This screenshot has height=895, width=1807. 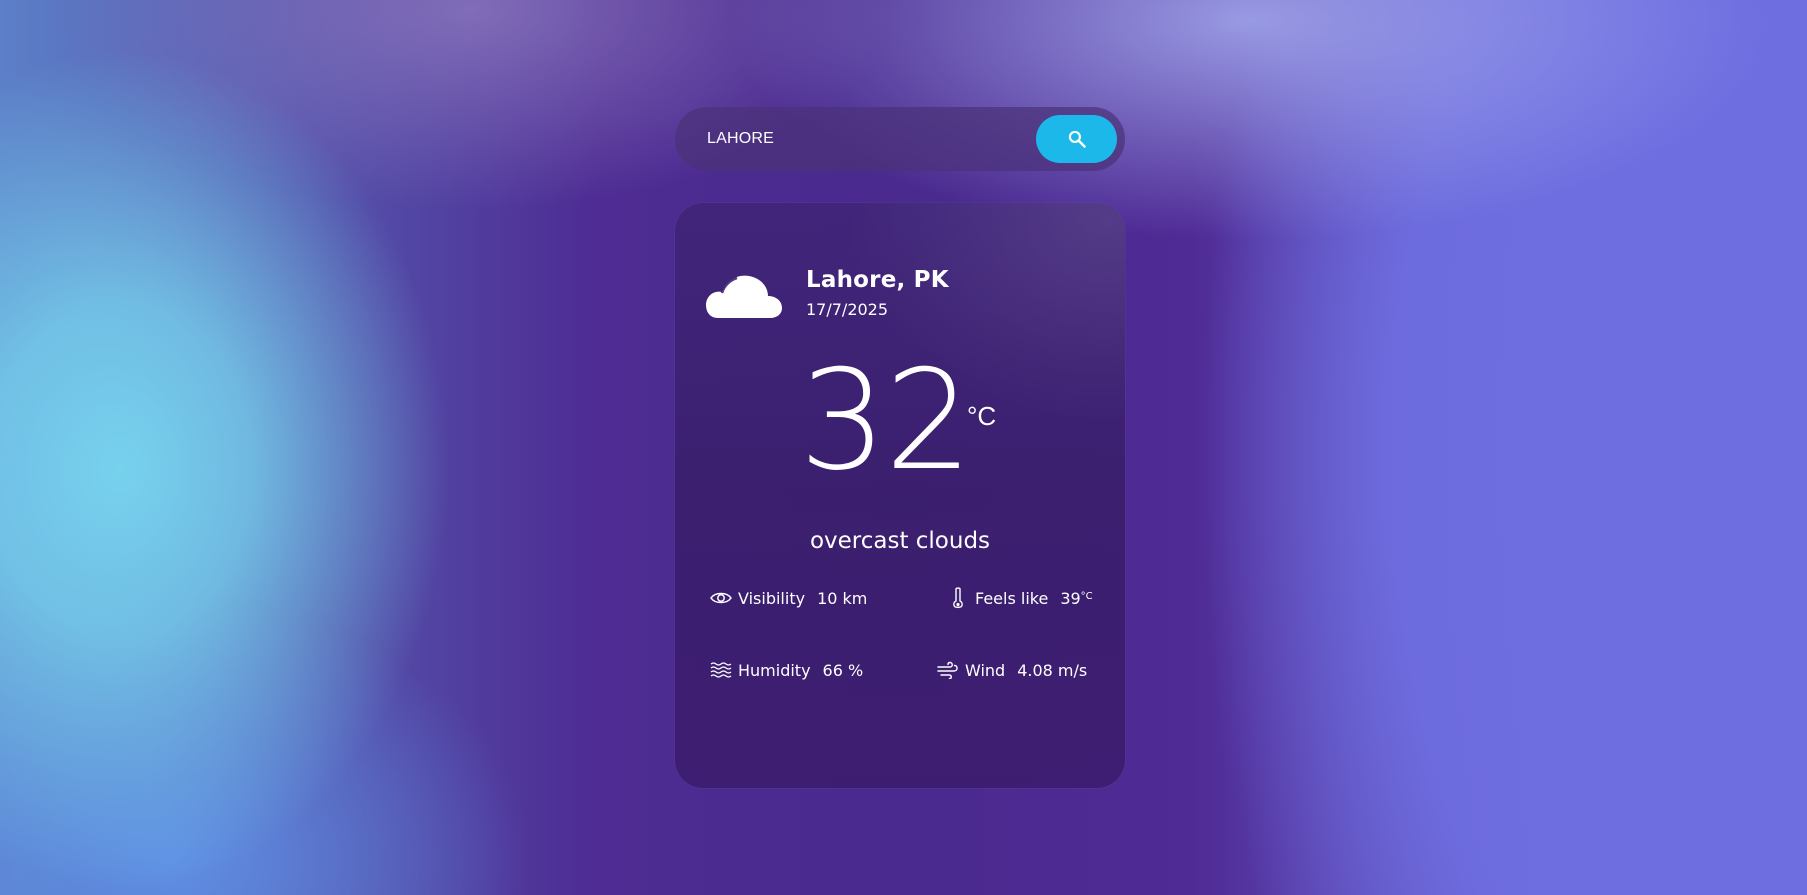 I want to click on wind-label: Wind, so click(x=985, y=670).